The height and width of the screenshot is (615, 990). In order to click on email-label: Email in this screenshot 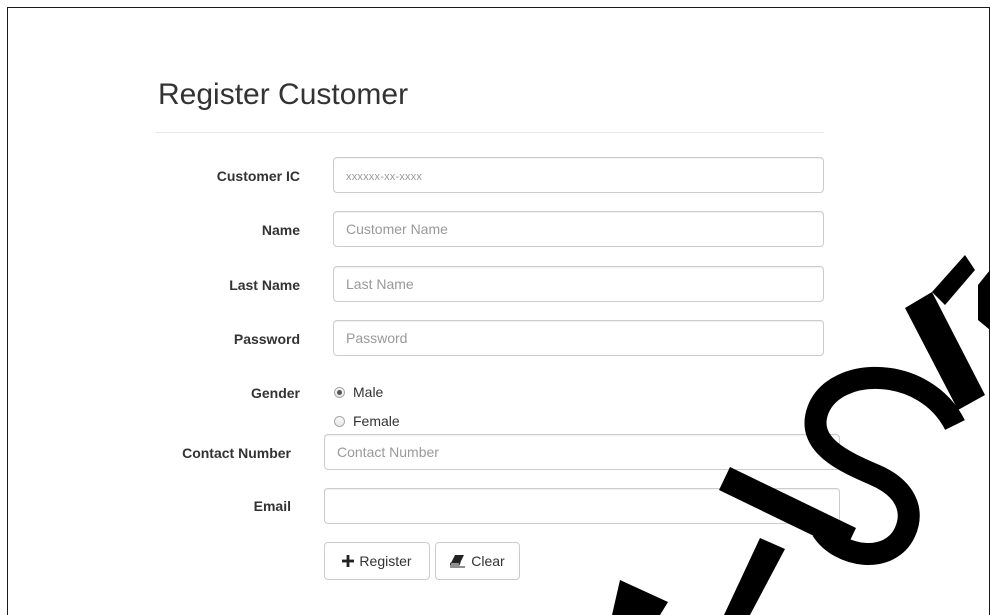, I will do `click(272, 506)`.